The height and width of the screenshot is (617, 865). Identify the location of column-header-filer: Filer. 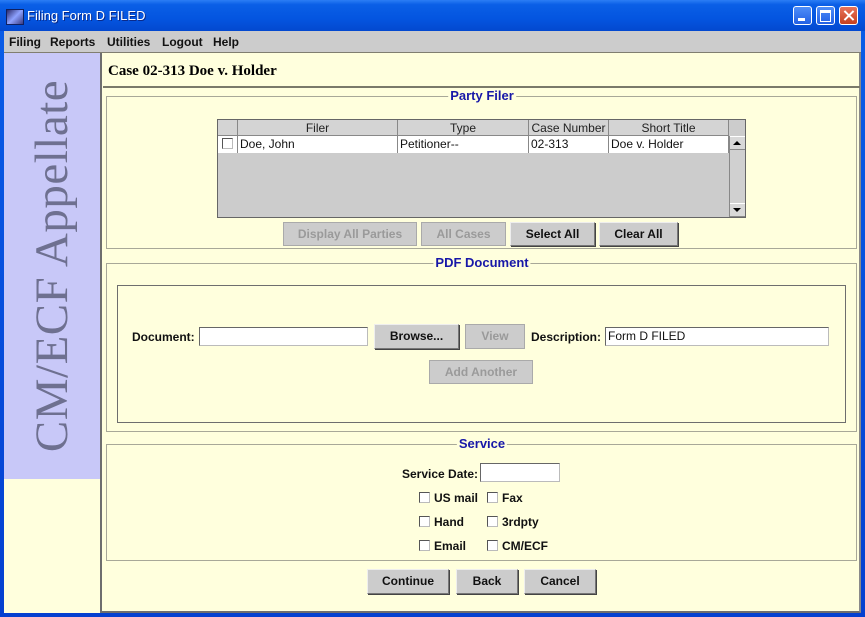
(318, 128).